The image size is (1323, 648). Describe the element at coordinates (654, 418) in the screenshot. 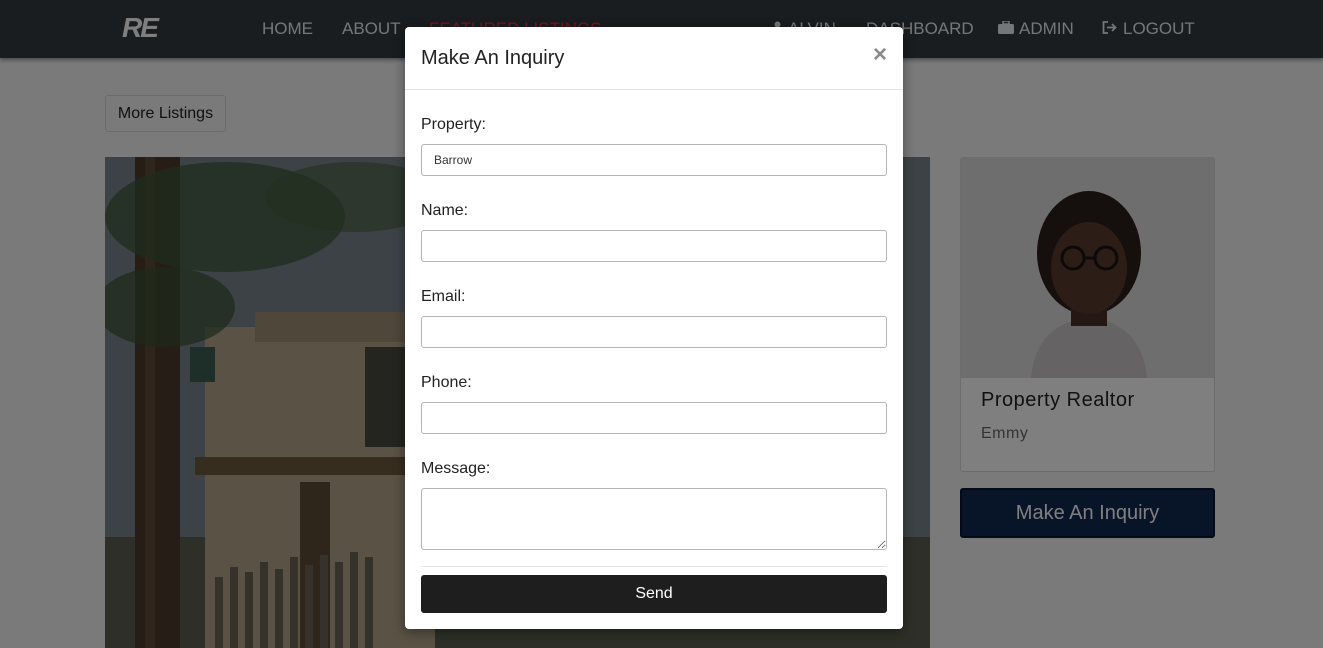

I see `phone-input` at that location.